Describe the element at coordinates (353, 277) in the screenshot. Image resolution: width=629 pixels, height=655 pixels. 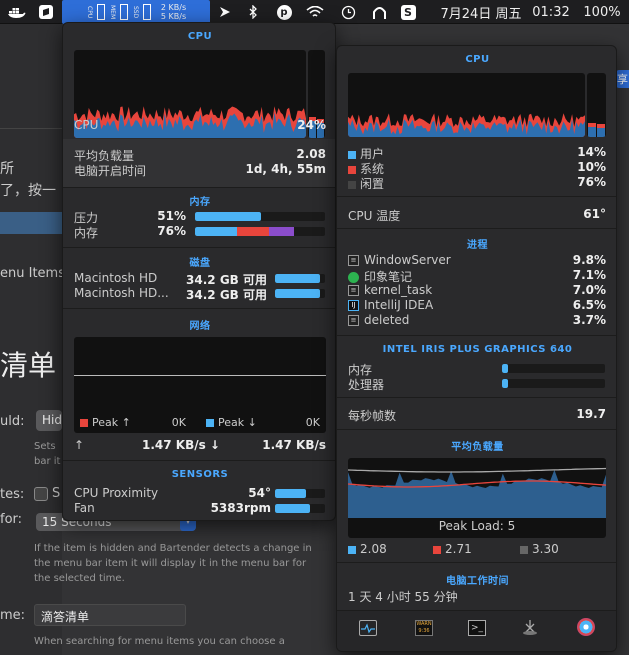
I see `evernote-icon` at that location.